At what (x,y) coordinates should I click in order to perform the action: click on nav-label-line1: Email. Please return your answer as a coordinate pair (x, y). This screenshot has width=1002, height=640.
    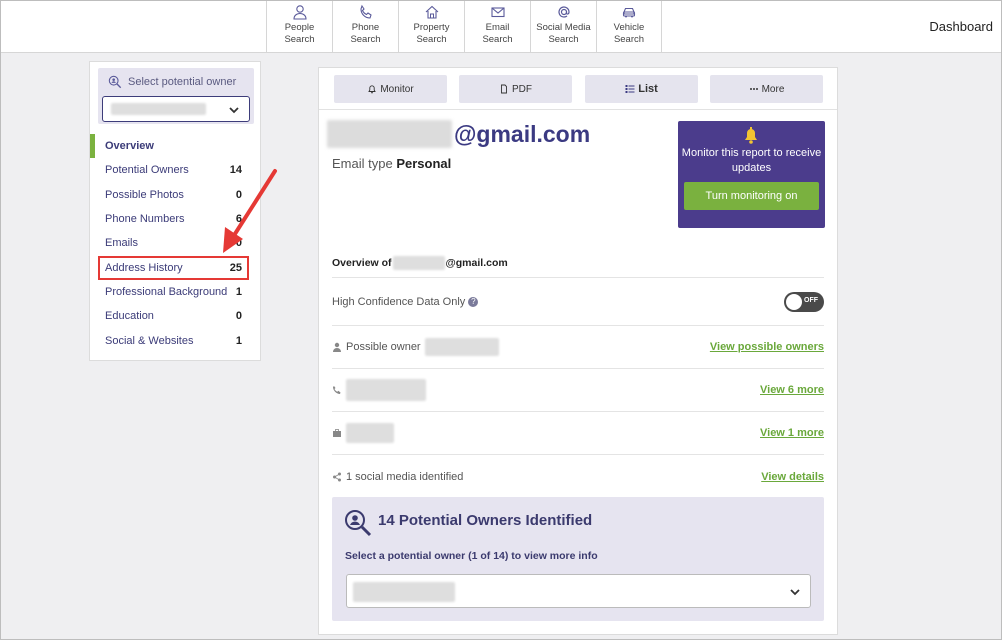
    Looking at the image, I should click on (497, 27).